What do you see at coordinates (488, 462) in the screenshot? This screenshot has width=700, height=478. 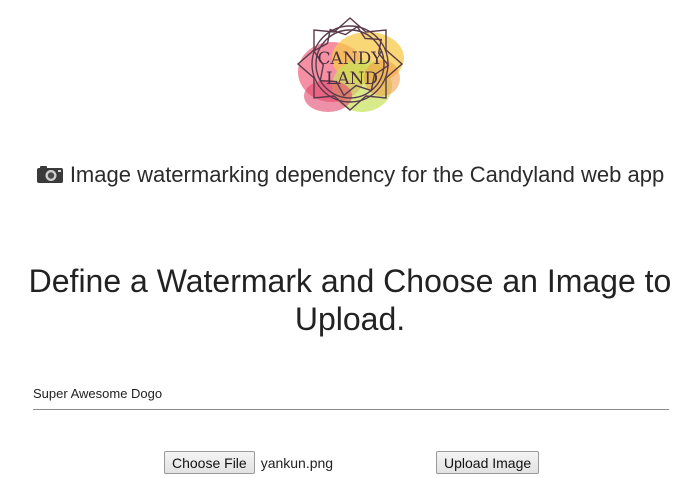 I see `upload-image-button: Upload Image` at bounding box center [488, 462].